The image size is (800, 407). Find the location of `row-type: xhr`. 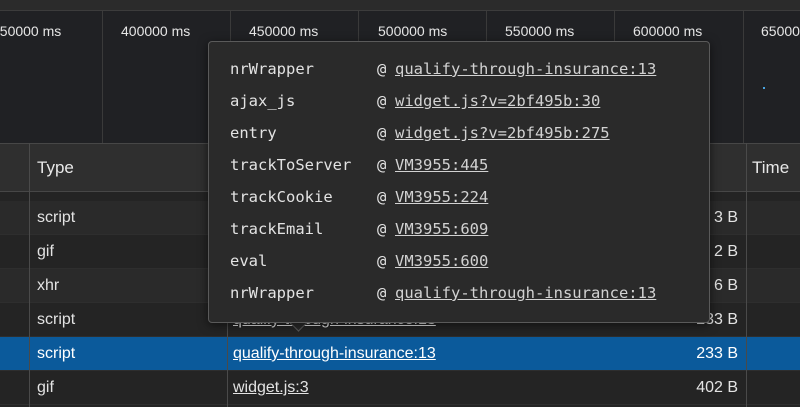

row-type: xhr is located at coordinates (48, 285).